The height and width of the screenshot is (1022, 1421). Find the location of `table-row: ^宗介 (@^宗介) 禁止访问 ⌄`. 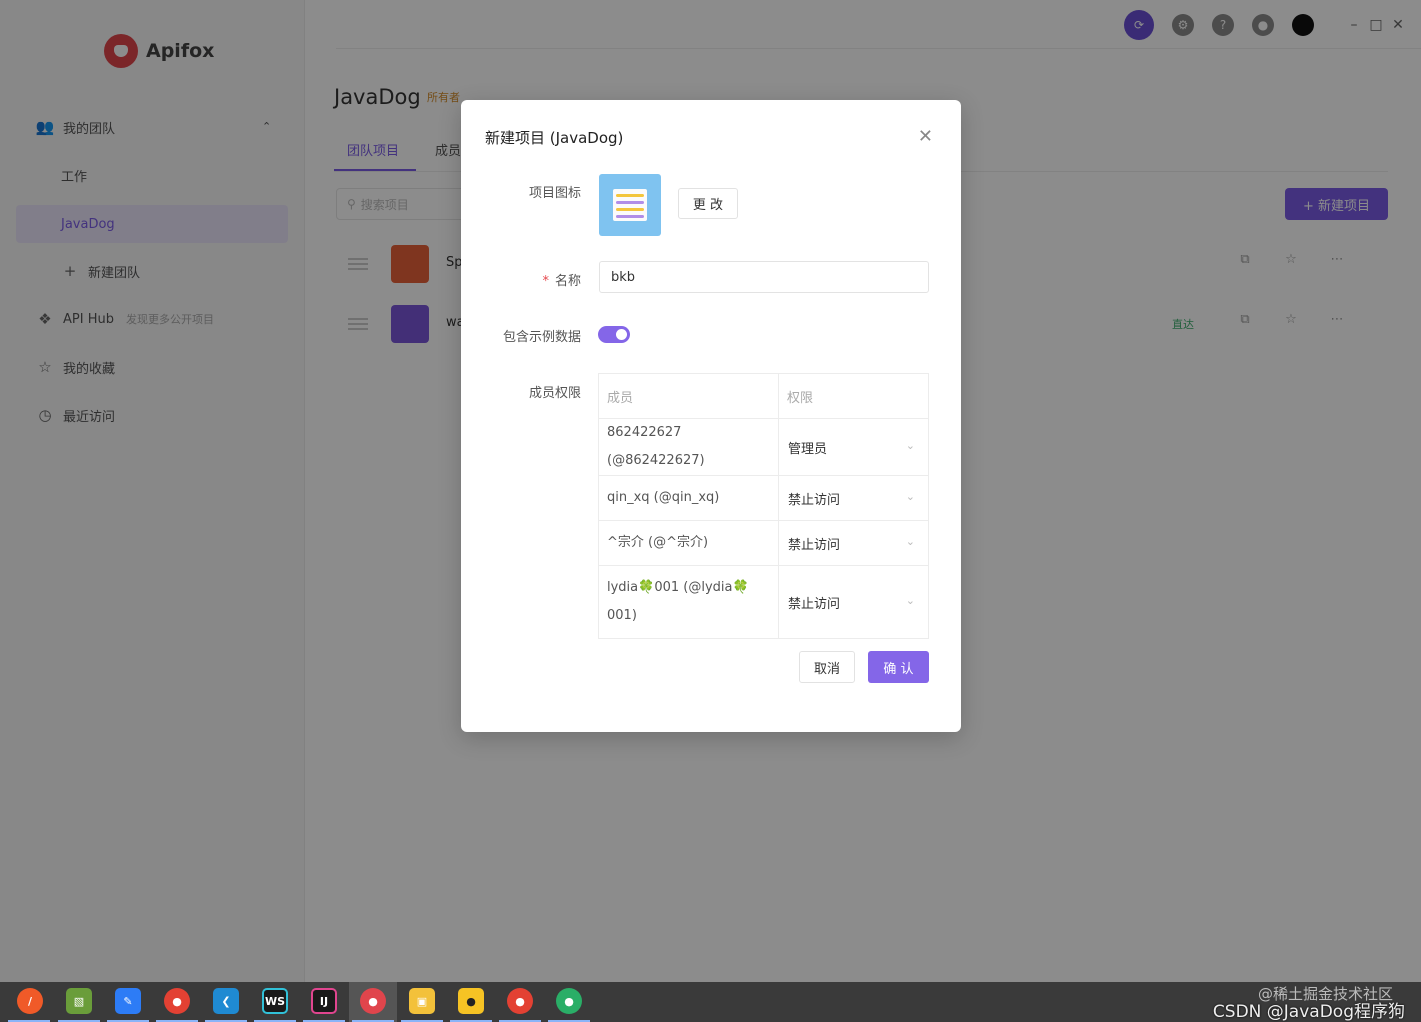

table-row: ^宗介 (@^宗介) 禁止访问 ⌄ is located at coordinates (763, 543).